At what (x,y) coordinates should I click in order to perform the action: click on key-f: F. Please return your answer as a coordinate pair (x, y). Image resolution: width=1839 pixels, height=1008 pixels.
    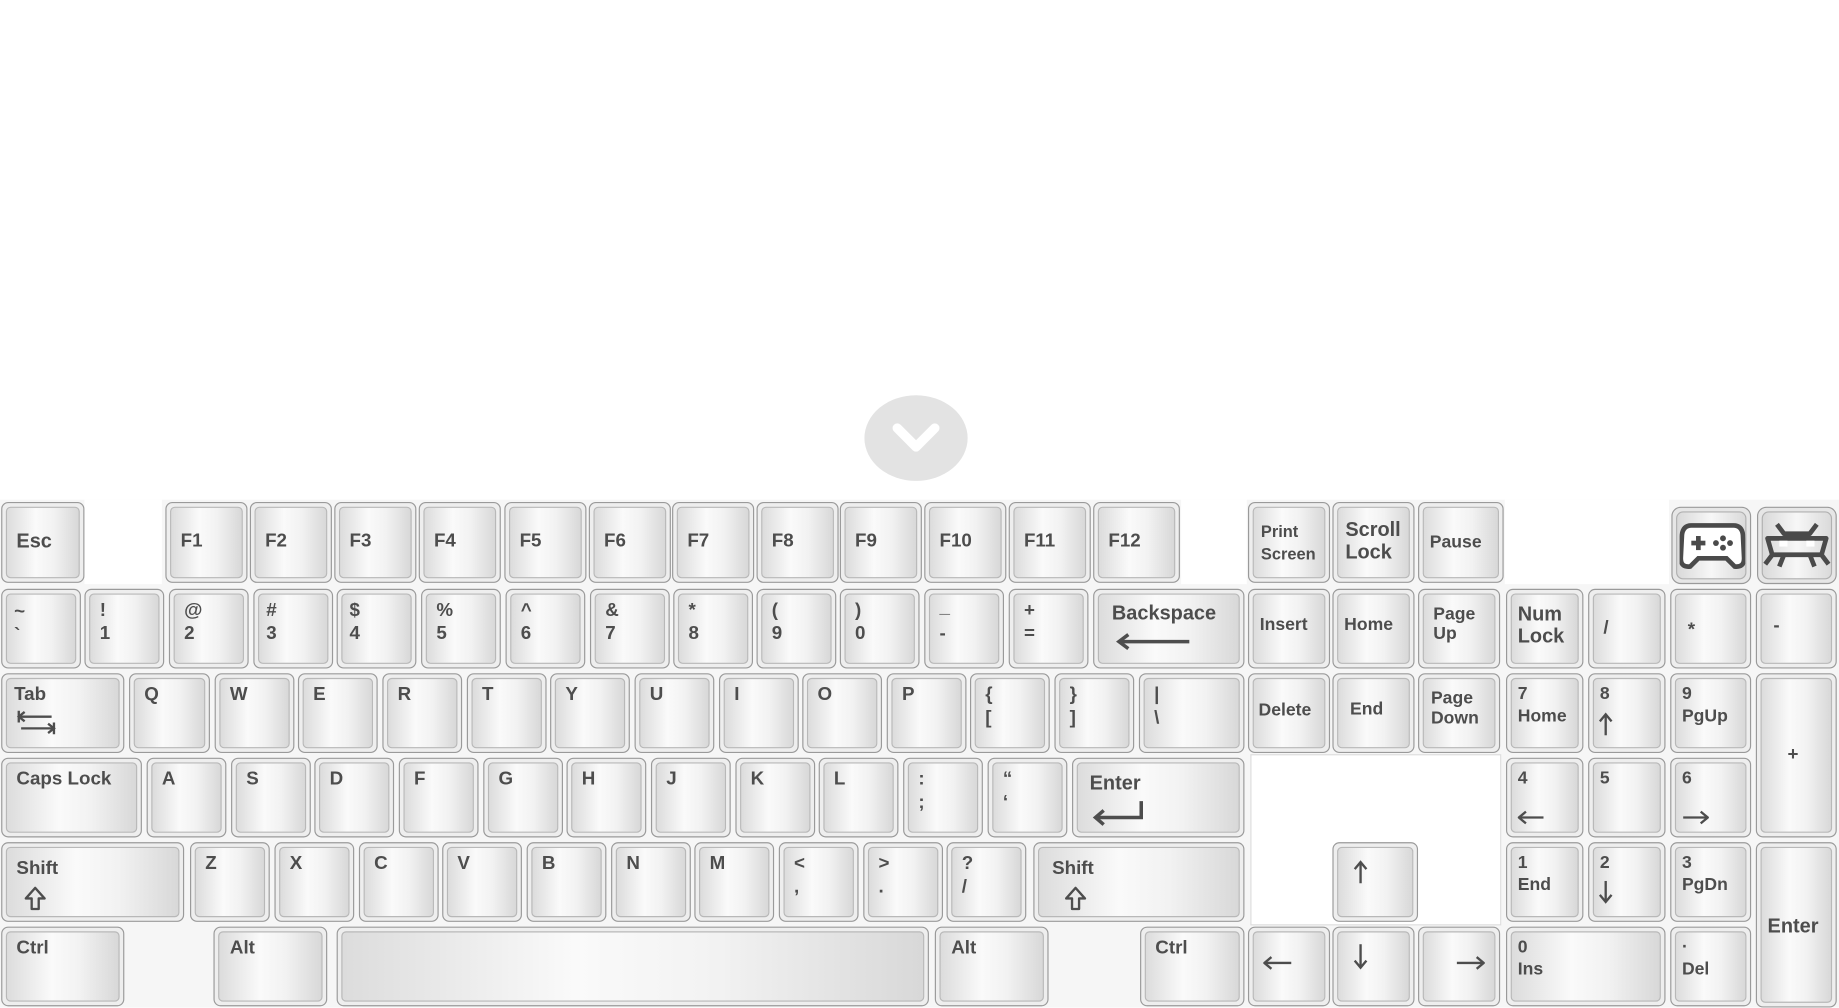
    Looking at the image, I should click on (438, 797).